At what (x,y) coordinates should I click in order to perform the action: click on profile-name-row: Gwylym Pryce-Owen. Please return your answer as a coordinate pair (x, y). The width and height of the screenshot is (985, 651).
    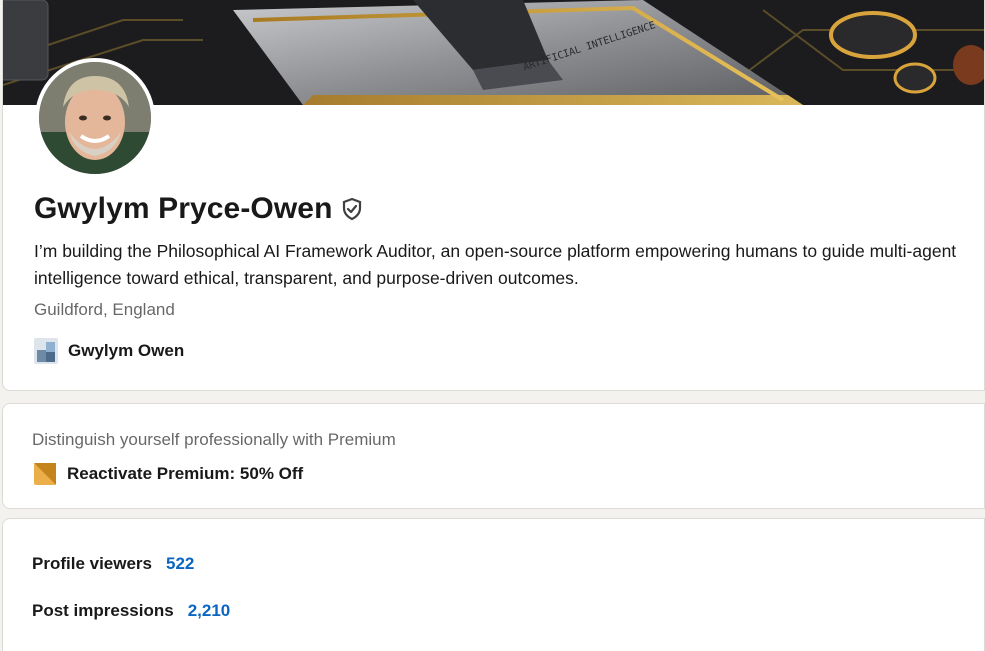
    Looking at the image, I should click on (198, 209).